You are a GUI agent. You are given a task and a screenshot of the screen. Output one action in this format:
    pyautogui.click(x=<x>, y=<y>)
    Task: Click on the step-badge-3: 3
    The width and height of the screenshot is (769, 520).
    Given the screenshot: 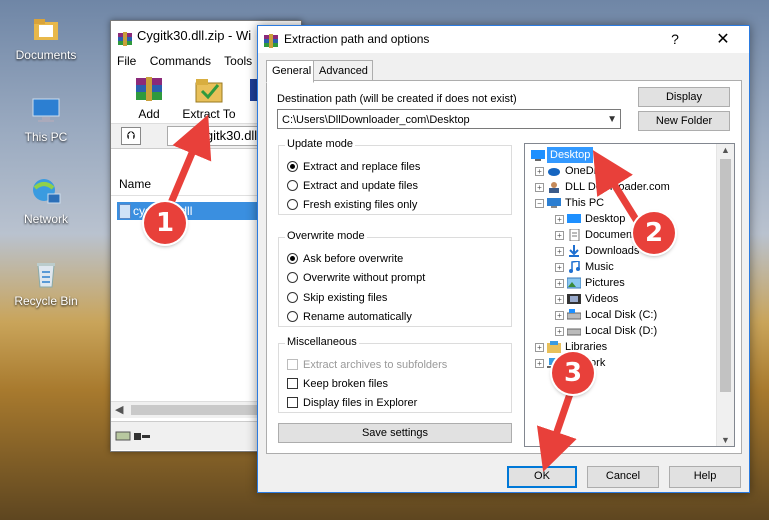 What is the action you would take?
    pyautogui.click(x=573, y=373)
    